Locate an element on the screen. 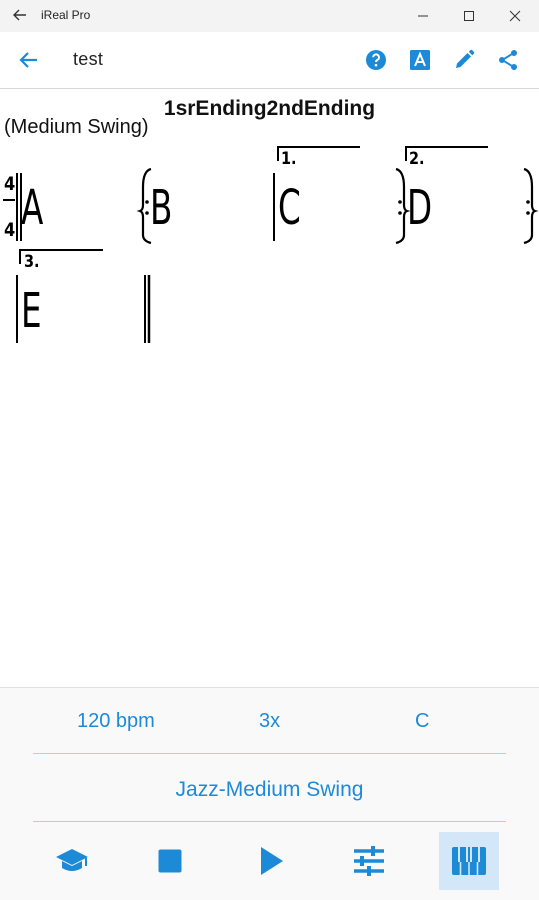 This screenshot has height=900, width=539. back-arrow-icon is located at coordinates (29, 60).